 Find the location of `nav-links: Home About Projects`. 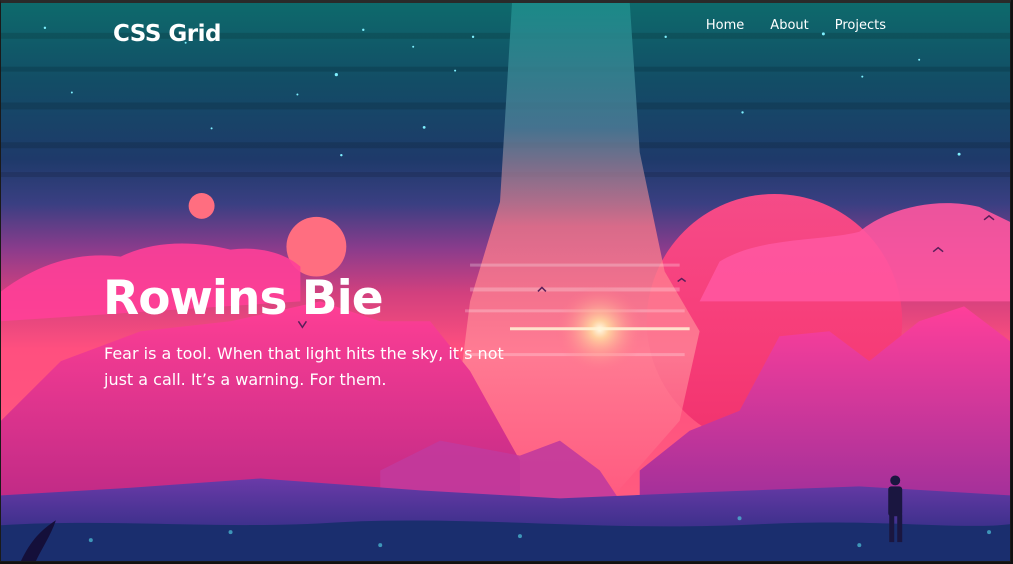

nav-links: Home About Projects is located at coordinates (796, 25).